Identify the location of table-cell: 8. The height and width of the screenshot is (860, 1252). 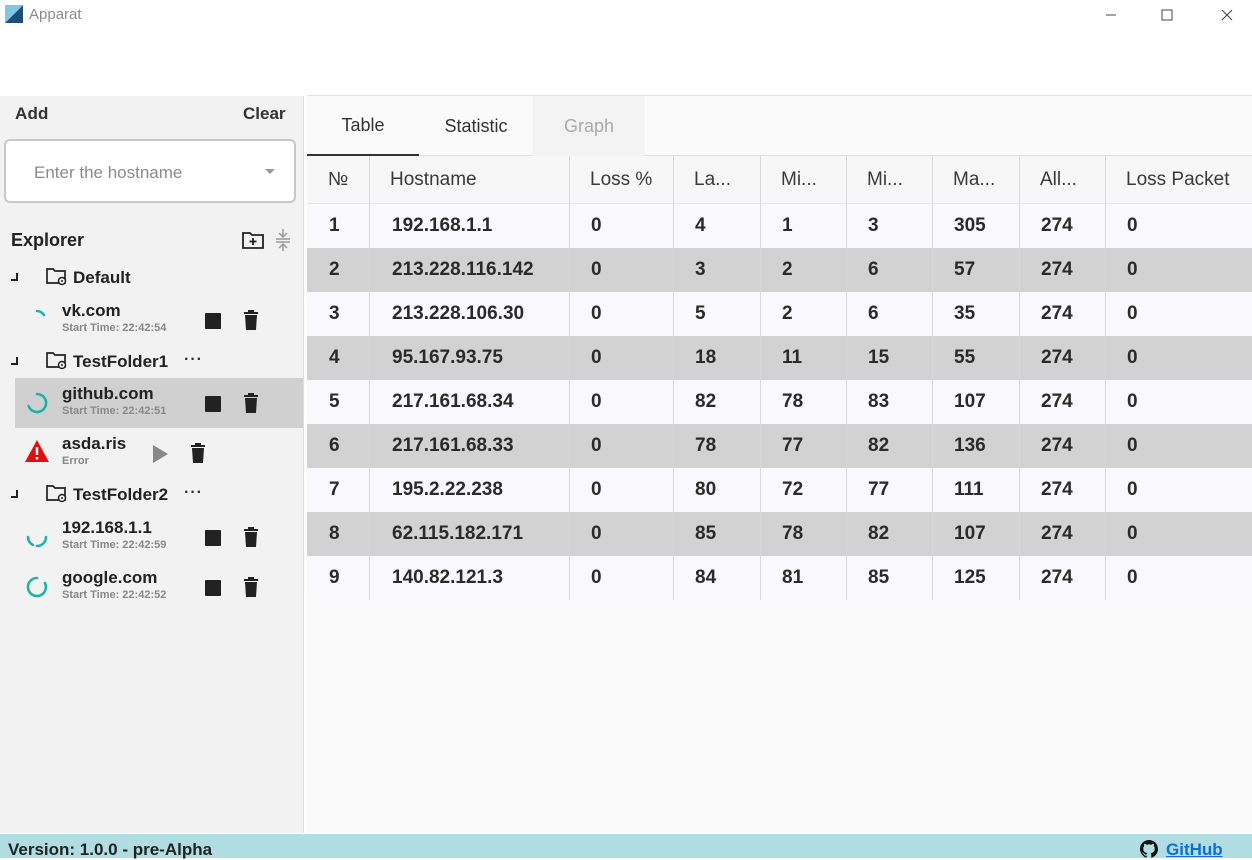
(334, 533).